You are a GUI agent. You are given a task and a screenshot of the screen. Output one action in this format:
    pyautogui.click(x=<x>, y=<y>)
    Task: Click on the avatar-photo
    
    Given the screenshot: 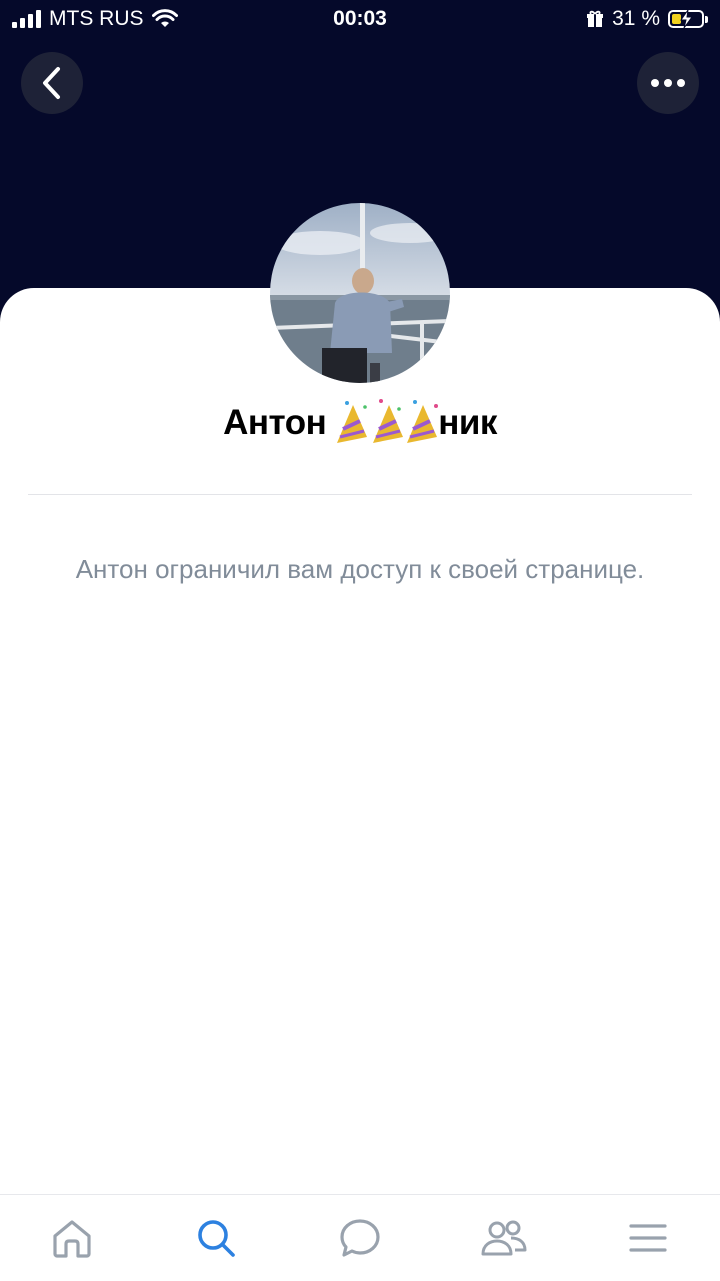 What is the action you would take?
    pyautogui.click(x=360, y=293)
    